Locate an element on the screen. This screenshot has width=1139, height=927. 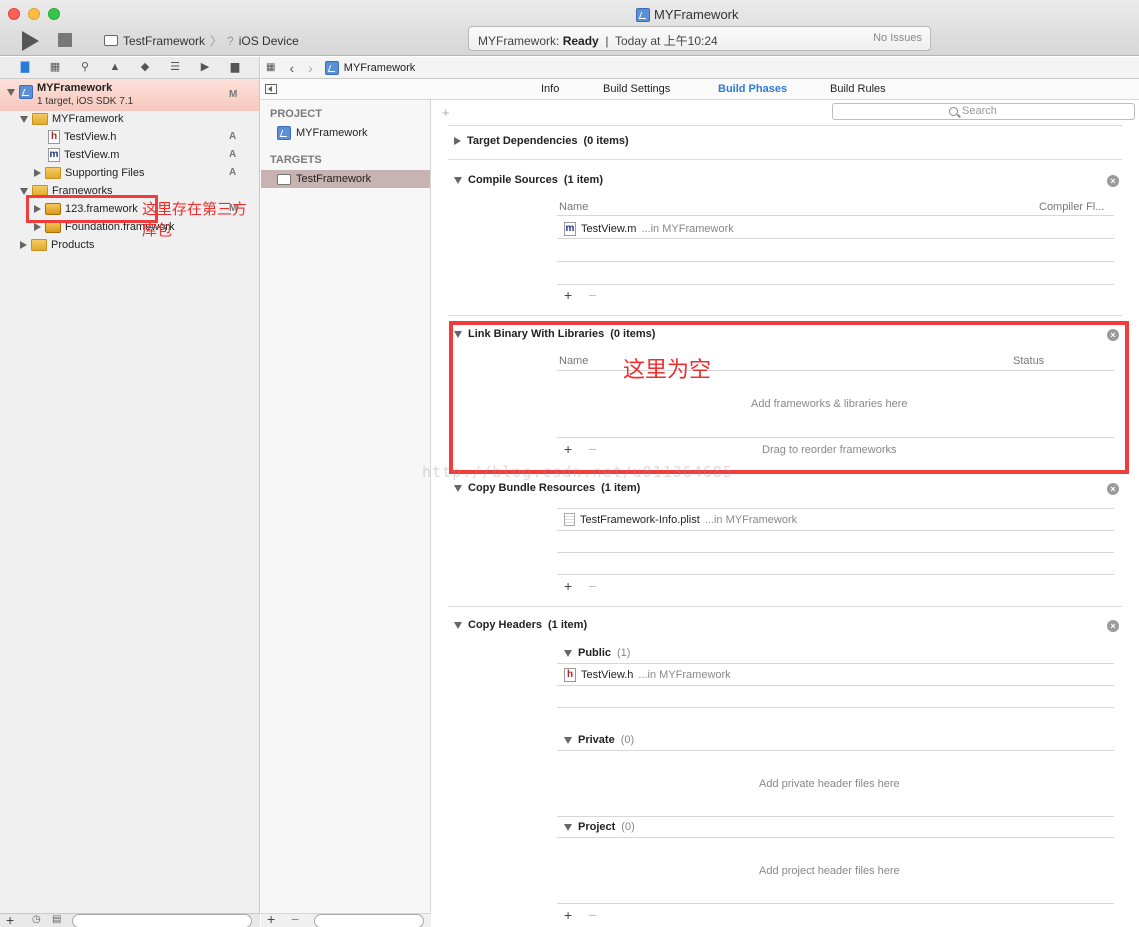
phase-target-dependencies: Target Dependencies (0 items) is located at coordinates (541, 141).